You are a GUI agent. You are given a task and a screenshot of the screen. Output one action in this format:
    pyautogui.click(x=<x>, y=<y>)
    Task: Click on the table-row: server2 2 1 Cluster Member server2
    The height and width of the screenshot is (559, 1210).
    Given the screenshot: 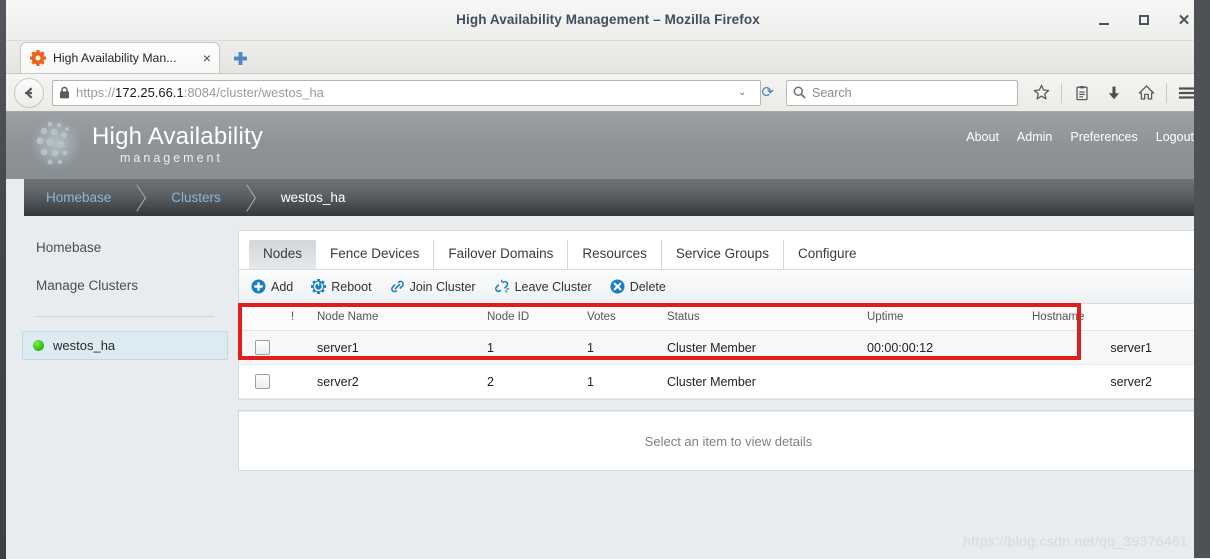 What is the action you would take?
    pyautogui.click(x=724, y=381)
    